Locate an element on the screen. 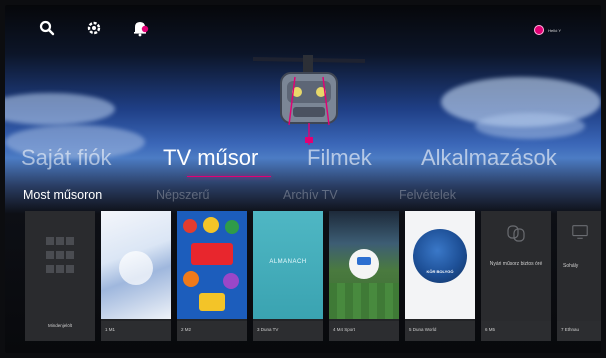  tile-label: 1 M1 is located at coordinates (110, 329).